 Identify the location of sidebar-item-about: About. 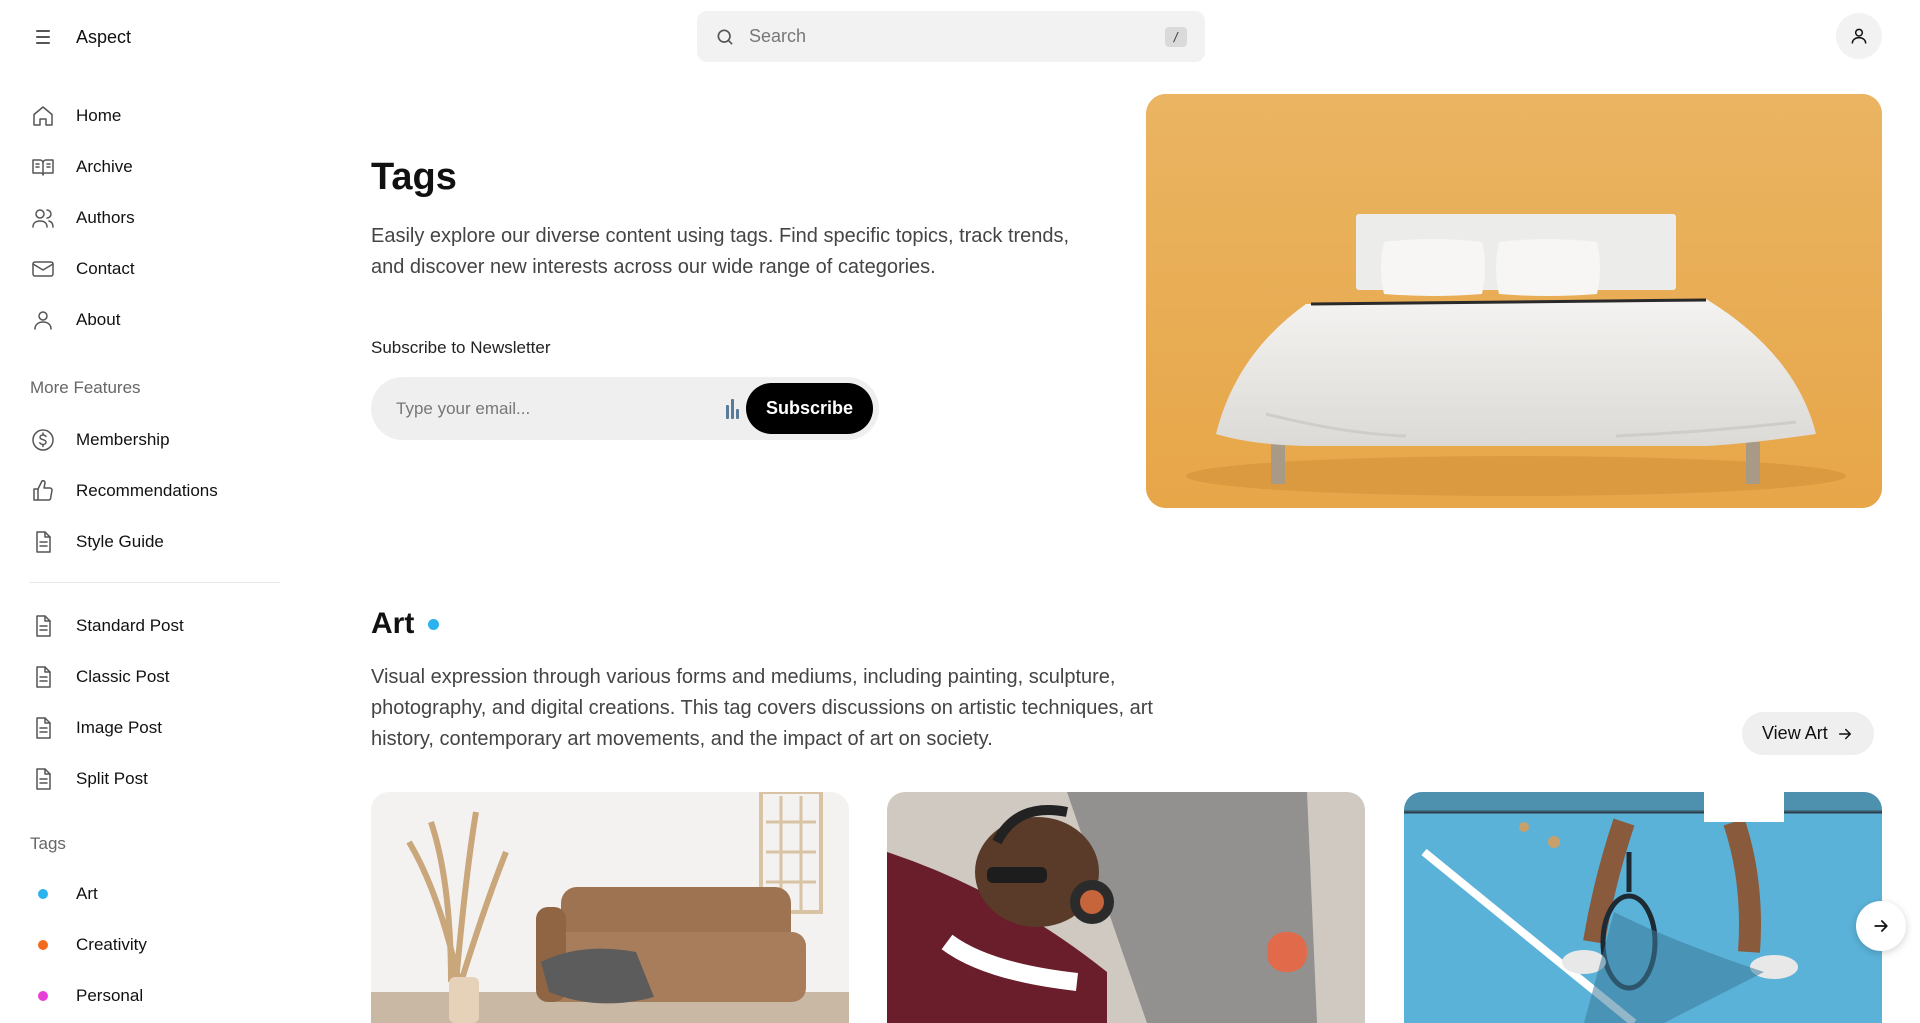
(82, 319).